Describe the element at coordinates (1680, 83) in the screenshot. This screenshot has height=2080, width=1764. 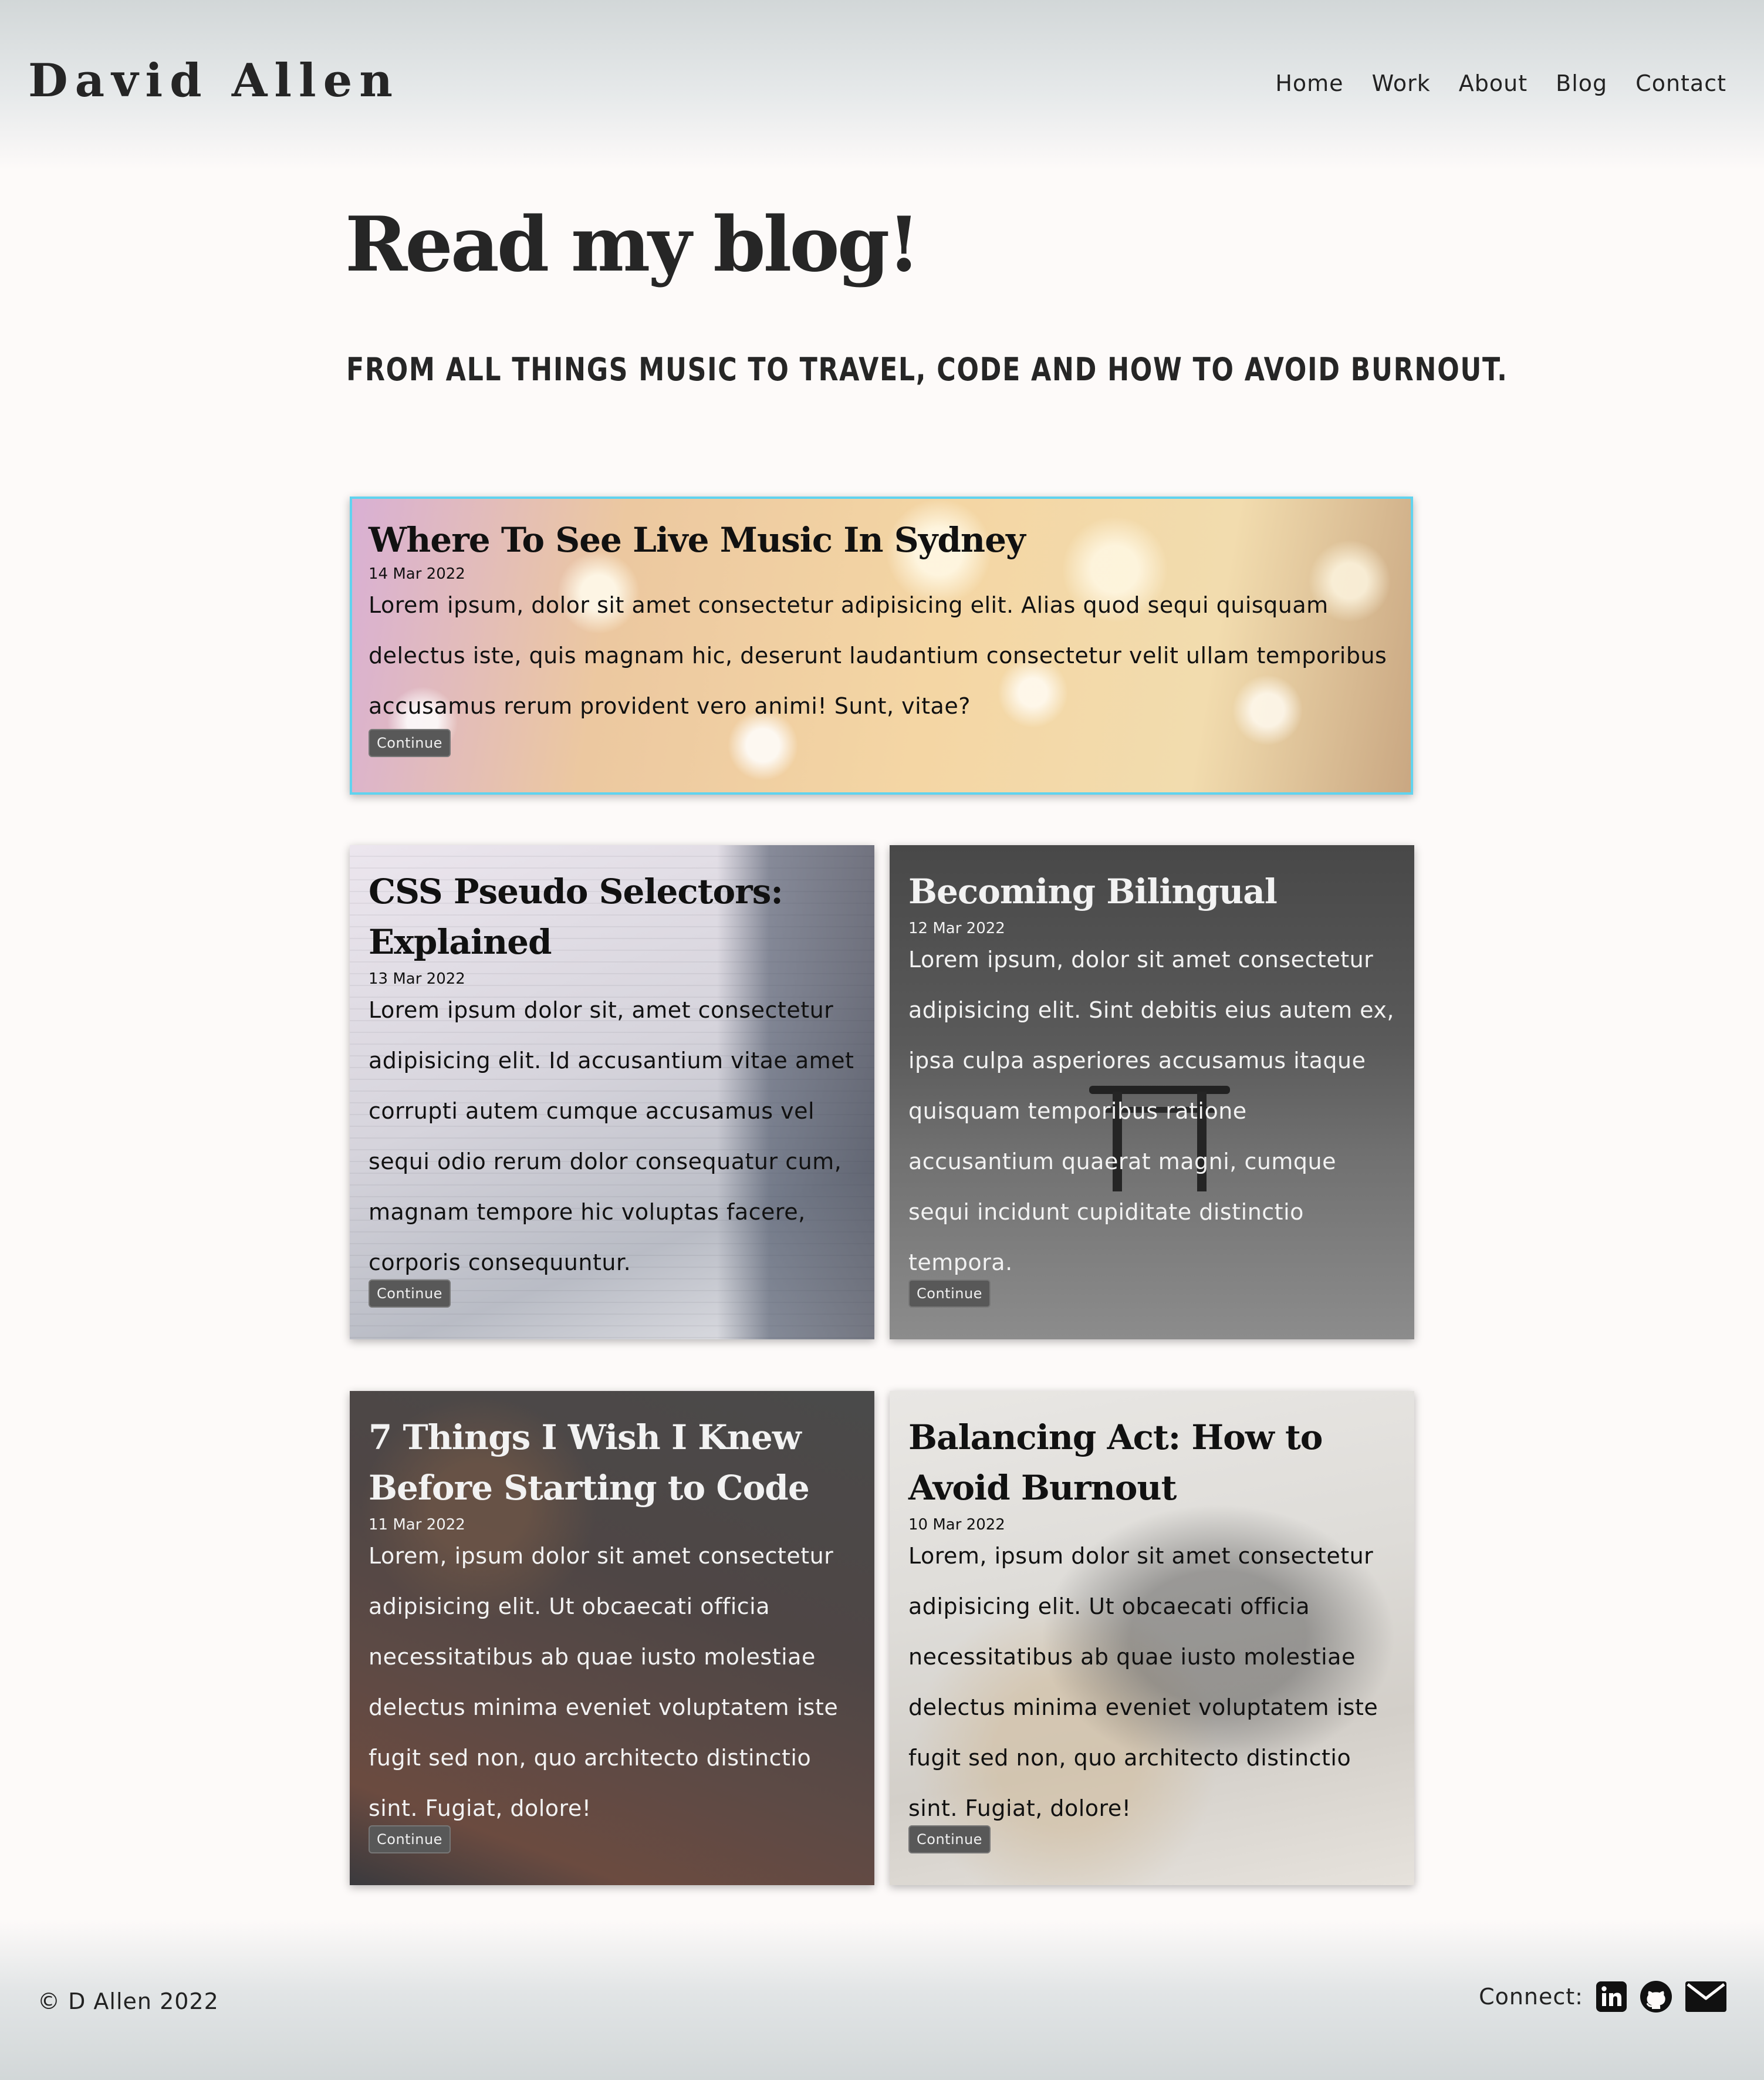
I see `nav-contact-link: Contact` at that location.